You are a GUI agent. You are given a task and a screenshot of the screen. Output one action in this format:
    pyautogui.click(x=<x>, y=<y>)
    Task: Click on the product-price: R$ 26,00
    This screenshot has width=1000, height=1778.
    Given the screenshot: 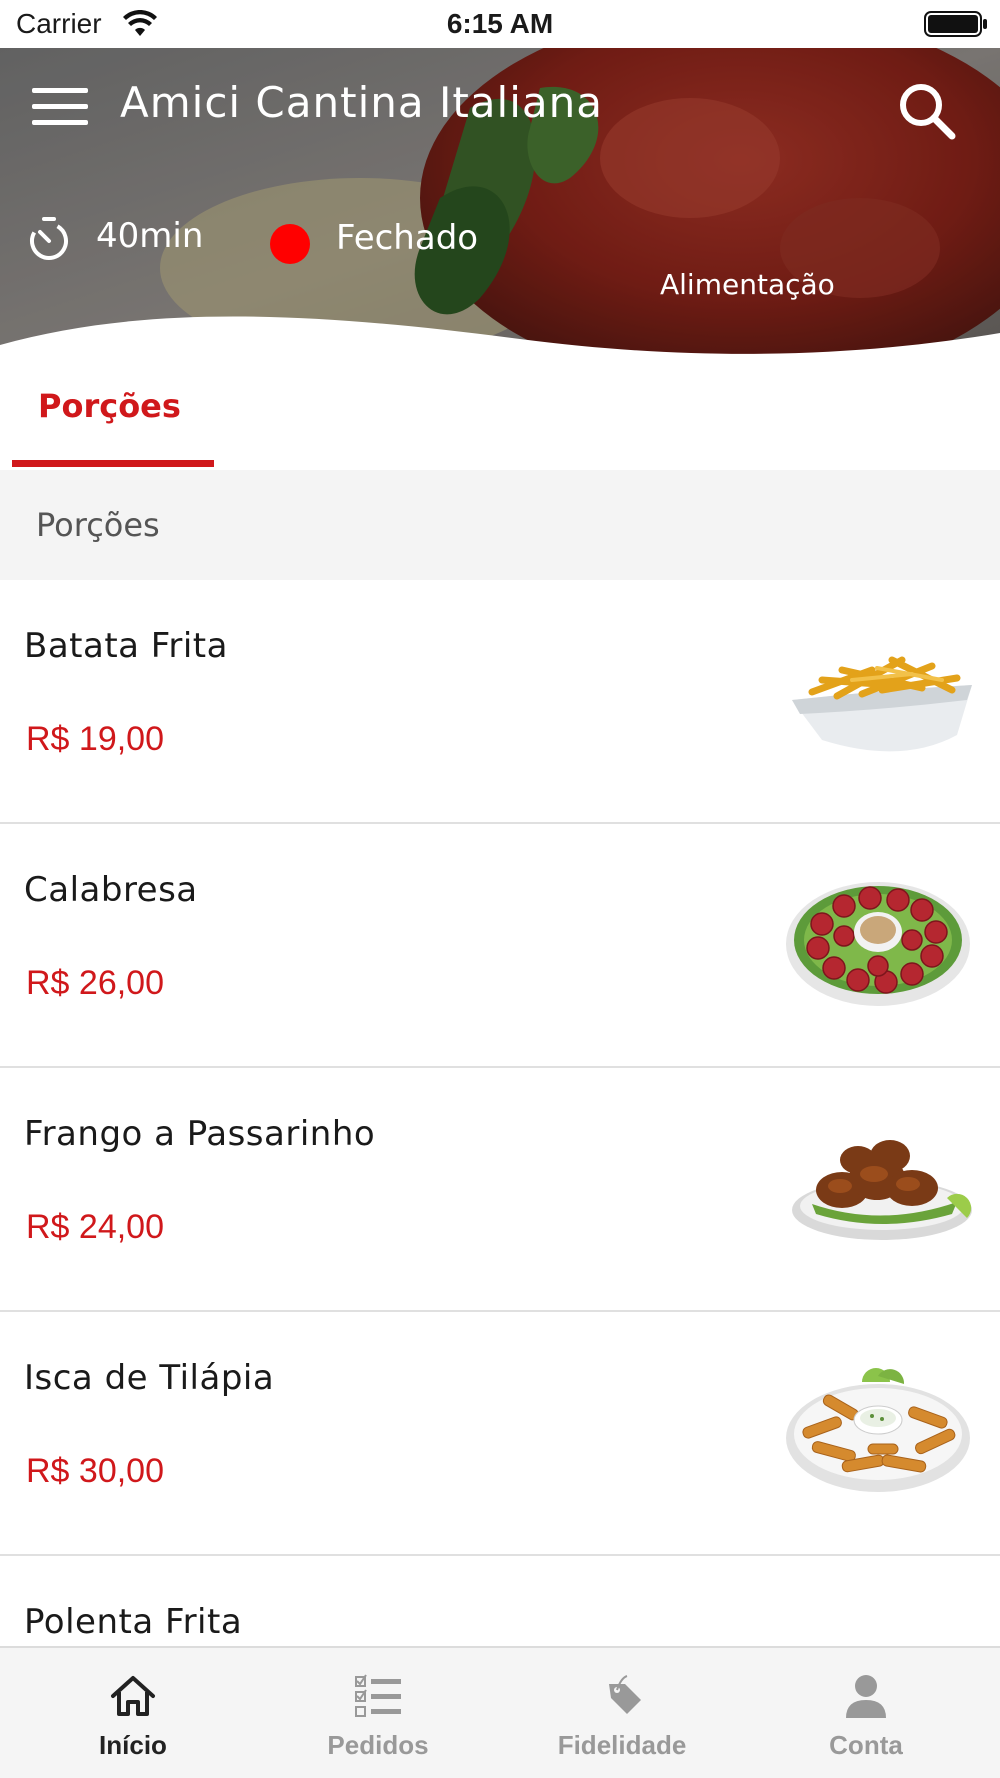 What is the action you would take?
    pyautogui.click(x=95, y=983)
    